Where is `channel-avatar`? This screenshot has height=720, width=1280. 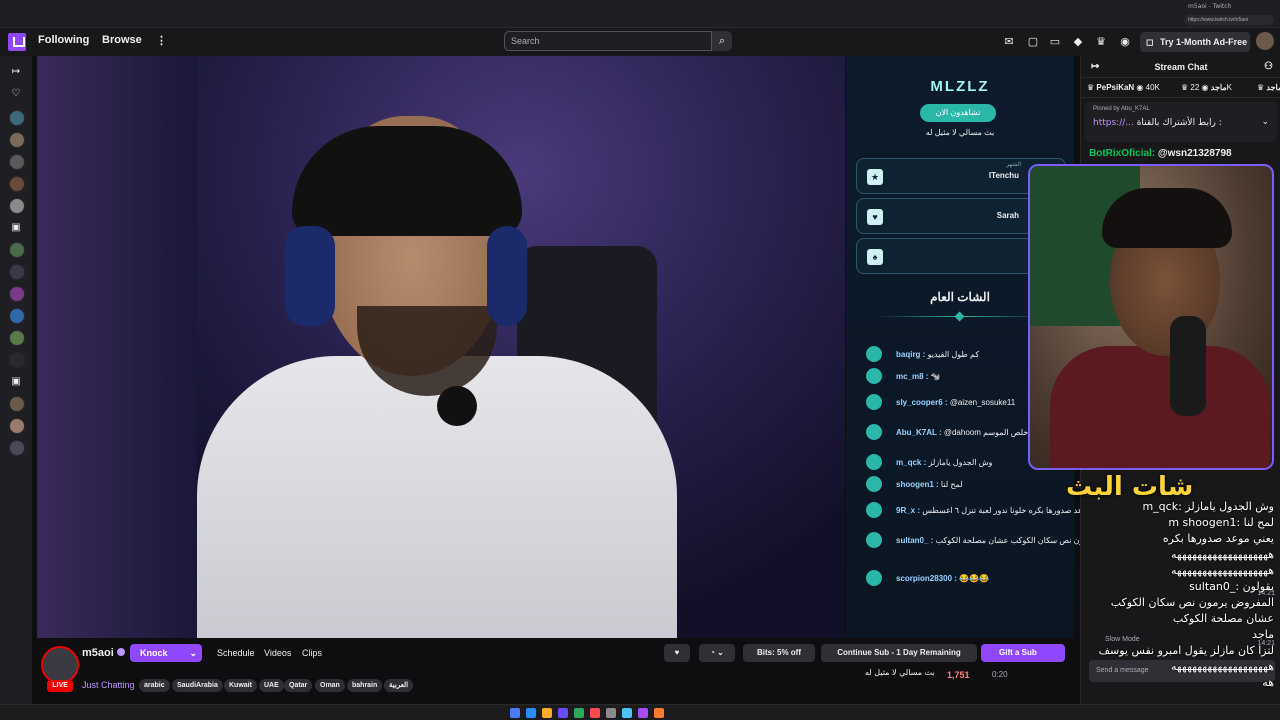
channel-avatar is located at coordinates (60, 665).